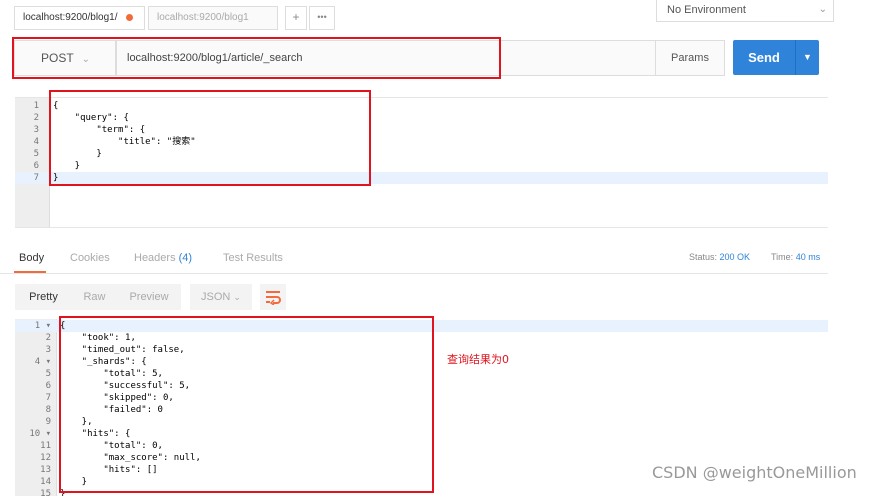 The width and height of the screenshot is (885, 496). I want to click on divider, so click(414, 273).